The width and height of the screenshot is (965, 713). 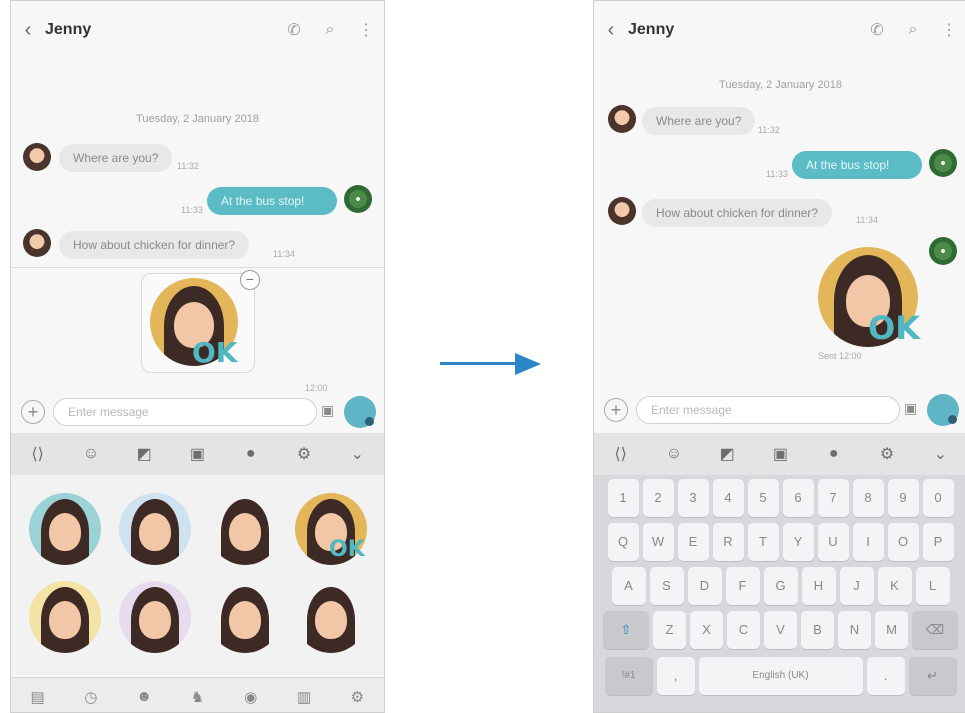 I want to click on keyboard-key: F, so click(x=742, y=586).